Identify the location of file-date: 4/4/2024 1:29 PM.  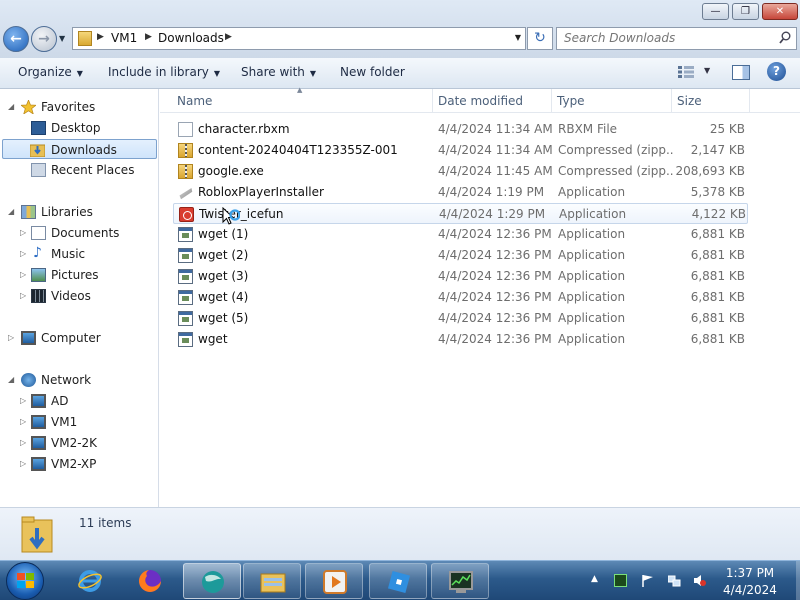
(492, 214).